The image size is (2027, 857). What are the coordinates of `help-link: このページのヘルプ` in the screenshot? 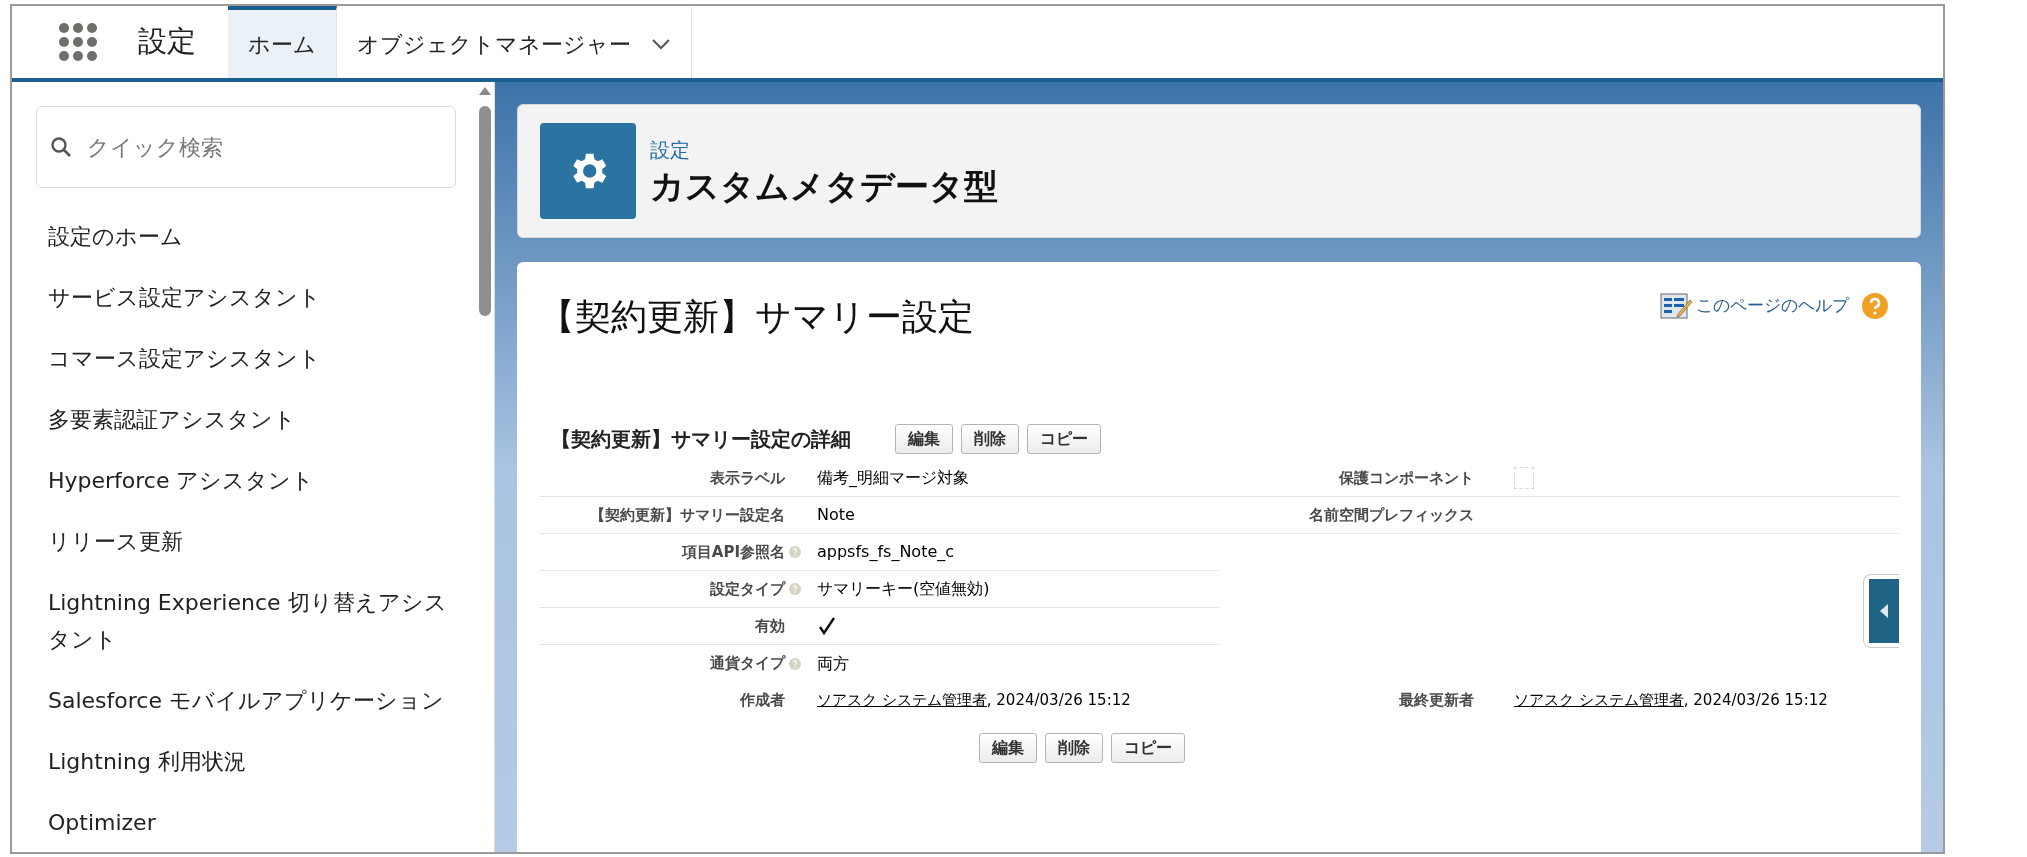 It's located at (1754, 306).